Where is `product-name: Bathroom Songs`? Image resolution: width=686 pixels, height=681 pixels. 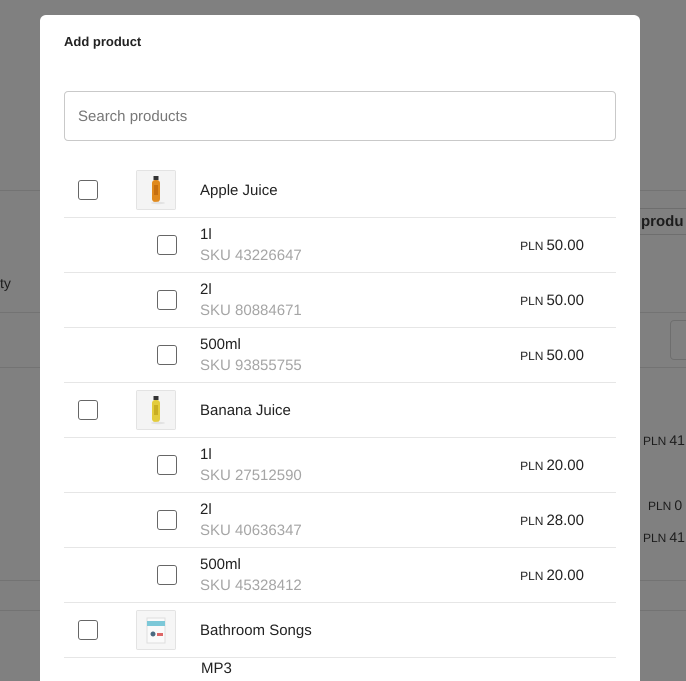 product-name: Bathroom Songs is located at coordinates (256, 630).